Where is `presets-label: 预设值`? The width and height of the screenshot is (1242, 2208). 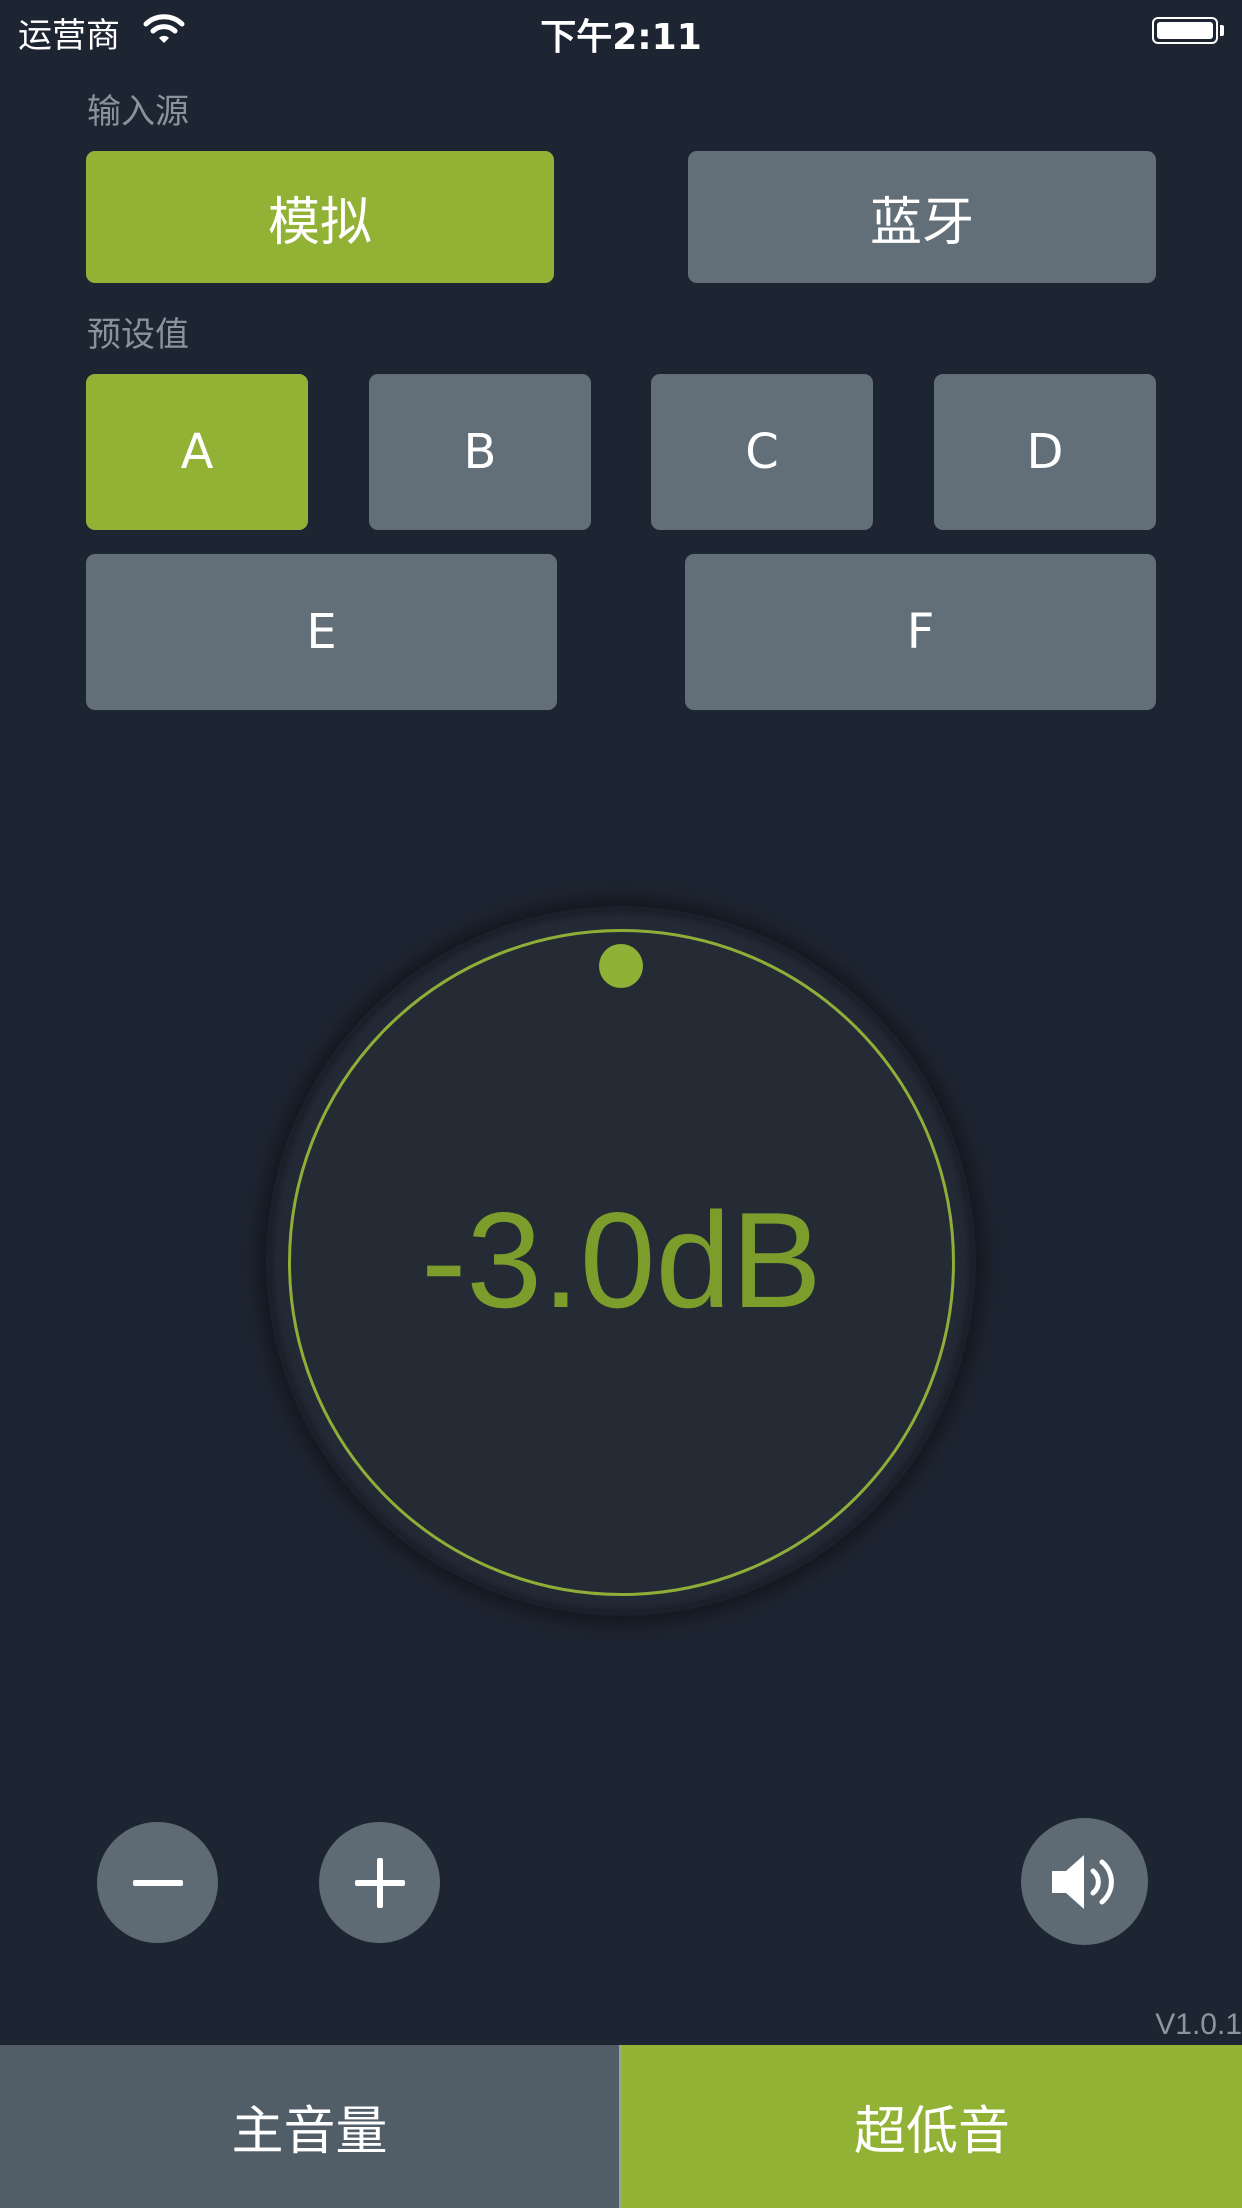
presets-label: 预设值 is located at coordinates (138, 335).